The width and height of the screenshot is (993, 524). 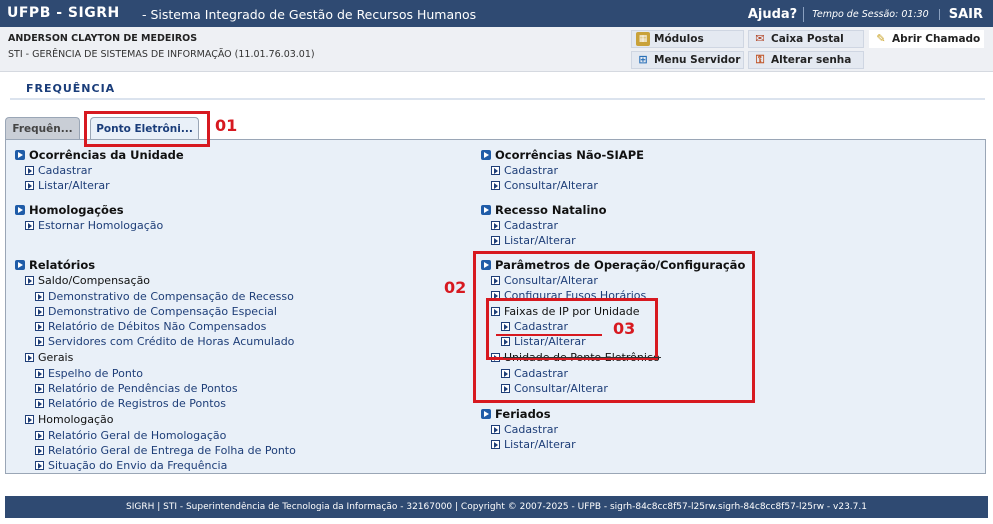 I want to click on link-feriados-cadastrar: Cadastrar, so click(x=524, y=429).